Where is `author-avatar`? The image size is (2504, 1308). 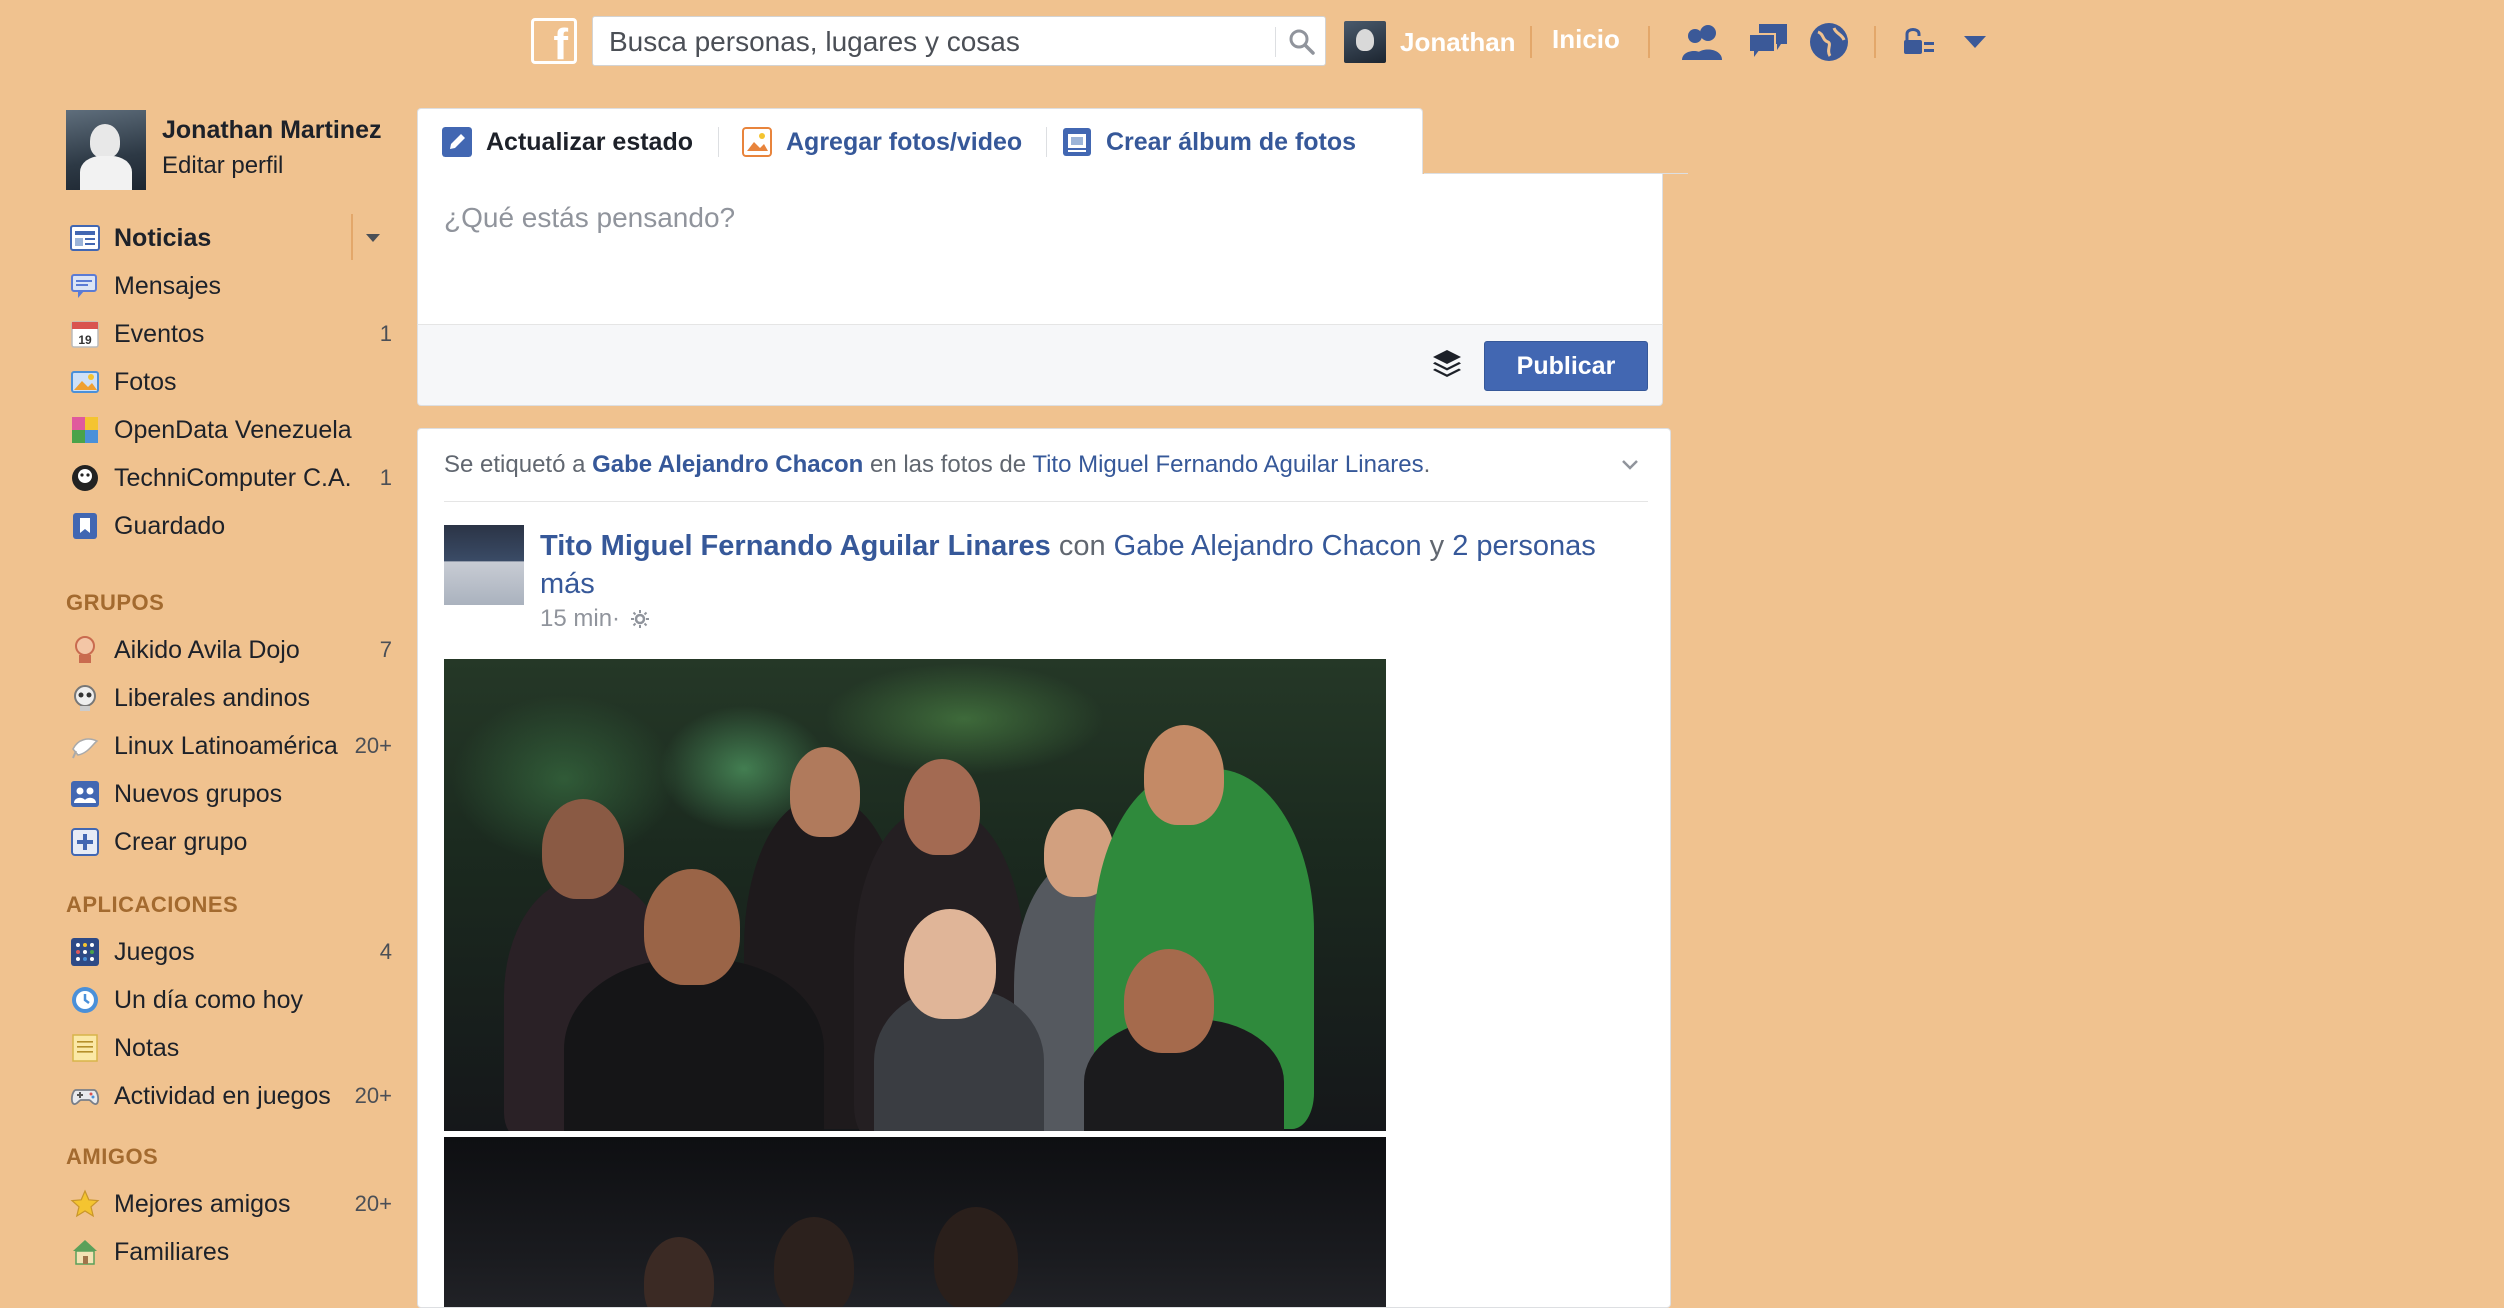 author-avatar is located at coordinates (484, 565).